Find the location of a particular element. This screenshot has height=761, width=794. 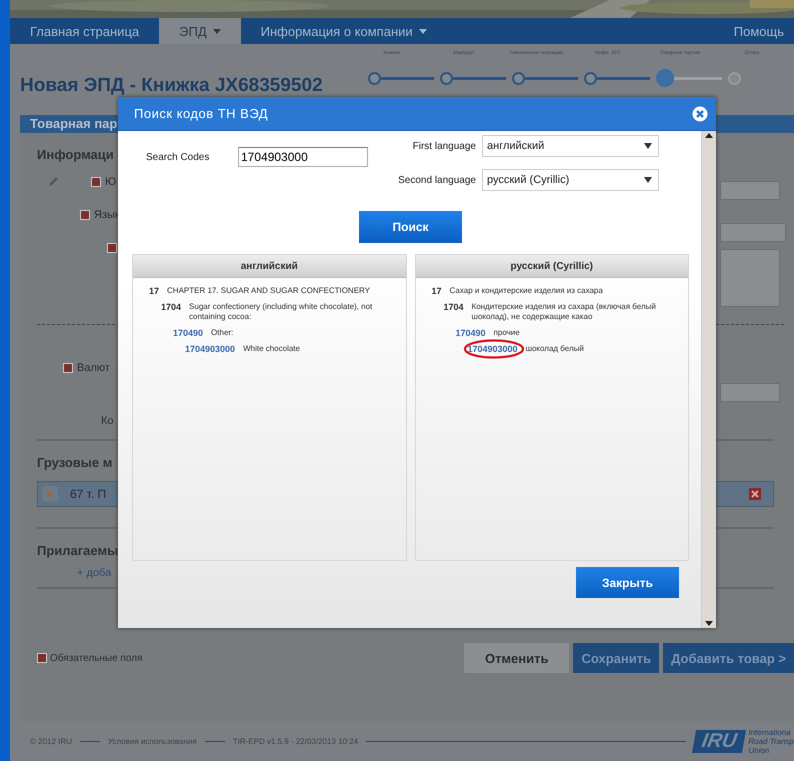

section-title: Прилагаемы is located at coordinates (77, 551).